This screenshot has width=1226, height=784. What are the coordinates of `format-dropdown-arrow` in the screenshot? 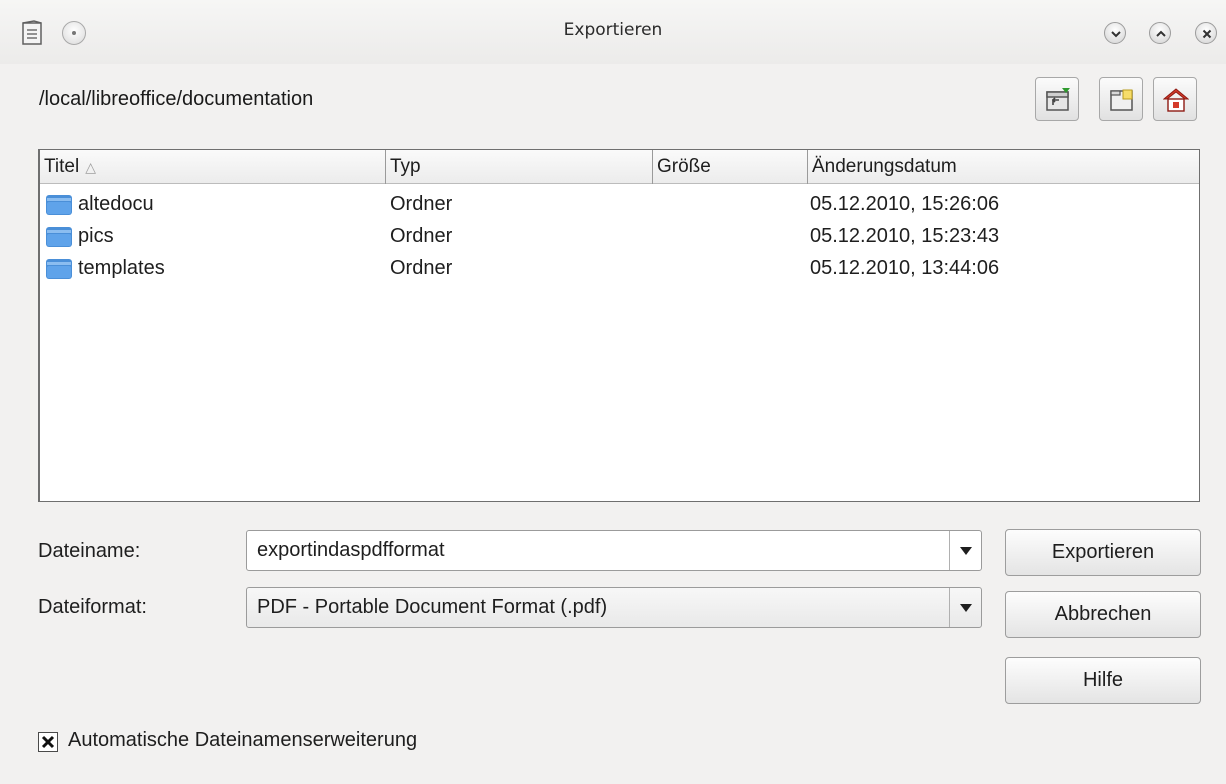 It's located at (965, 607).